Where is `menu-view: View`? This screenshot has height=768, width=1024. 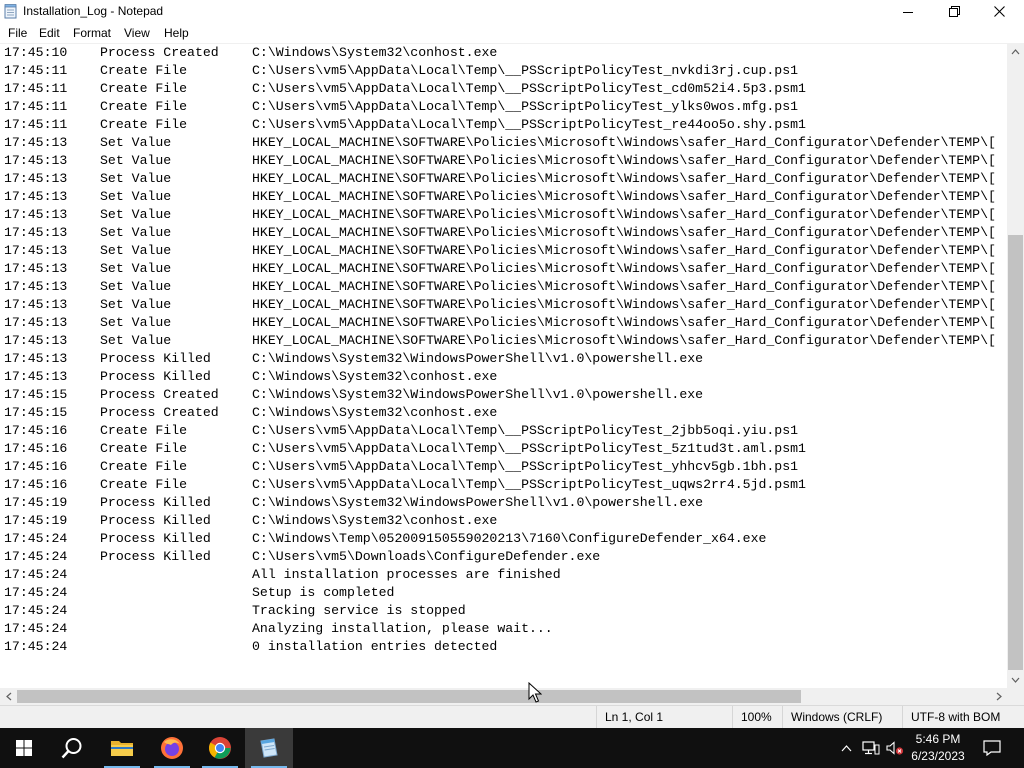 menu-view: View is located at coordinates (137, 33).